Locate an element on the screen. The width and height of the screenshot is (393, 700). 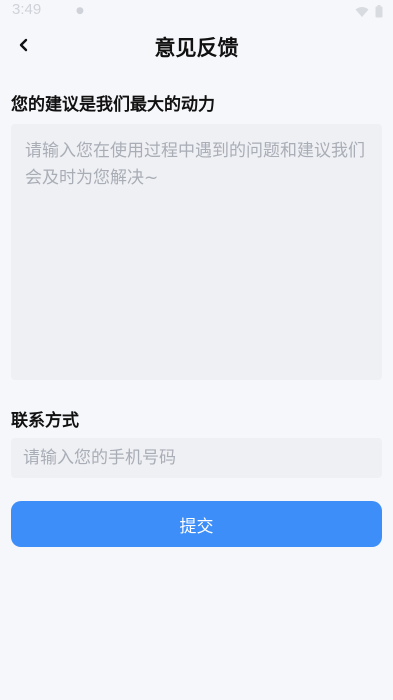
page-title: 意见反馈 is located at coordinates (196, 48).